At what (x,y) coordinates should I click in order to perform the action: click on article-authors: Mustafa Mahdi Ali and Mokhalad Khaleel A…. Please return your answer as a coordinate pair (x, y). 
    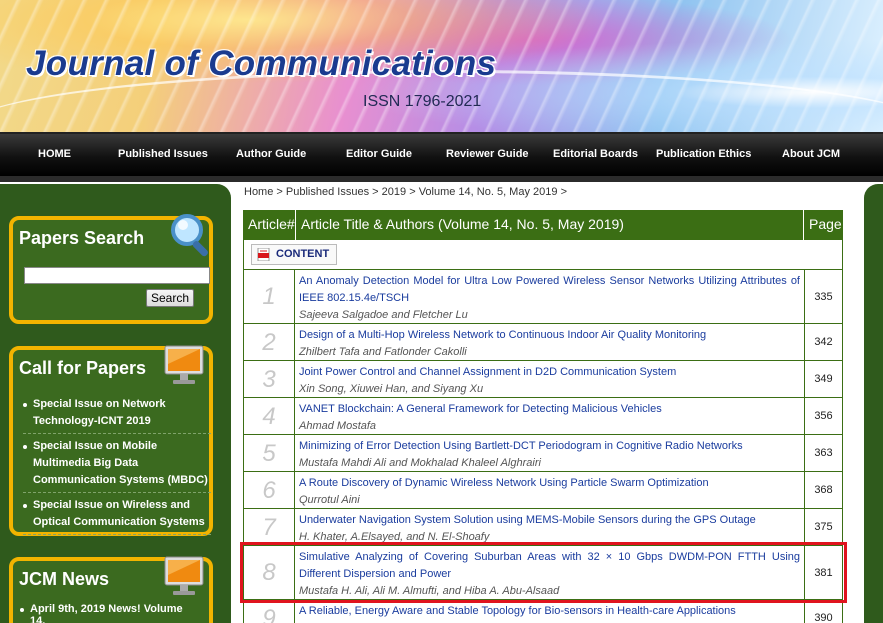
    Looking at the image, I should click on (420, 463).